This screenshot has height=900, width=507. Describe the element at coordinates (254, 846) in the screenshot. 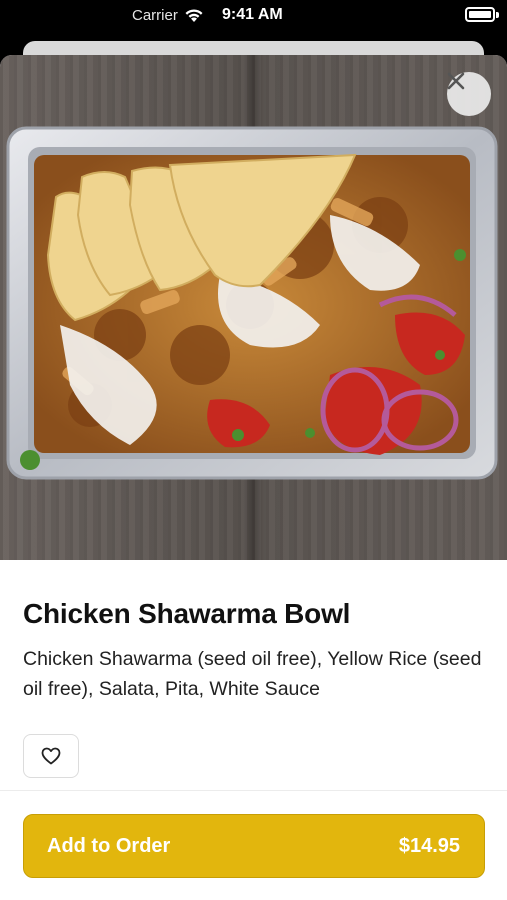

I see `add-to-order-button: Add to Order $14.95` at that location.